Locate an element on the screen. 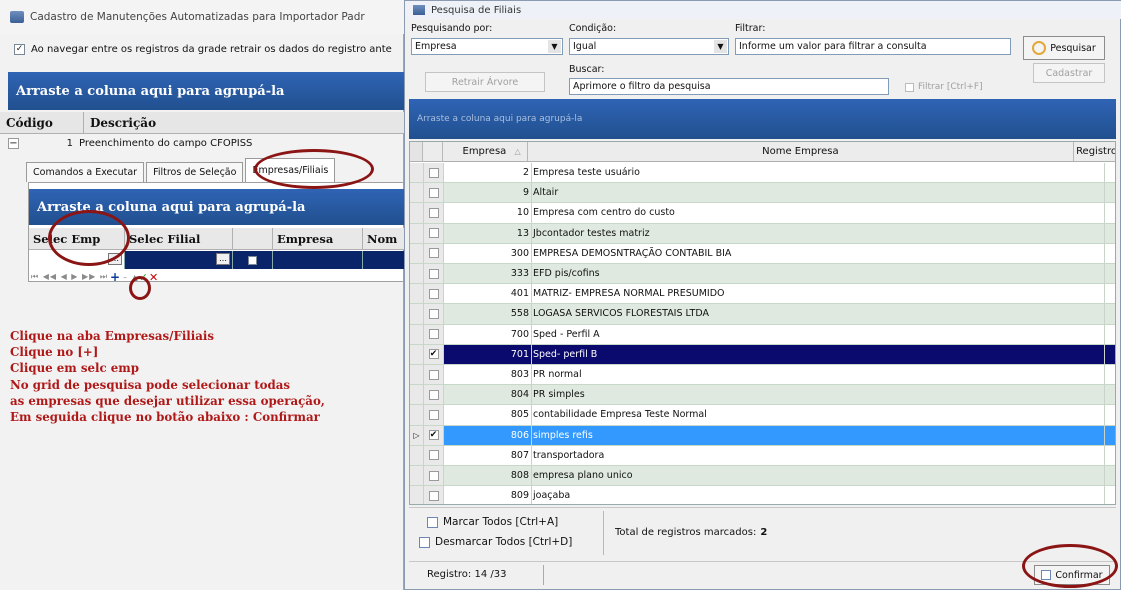  empresa-name: transportadora is located at coordinates (818, 455).